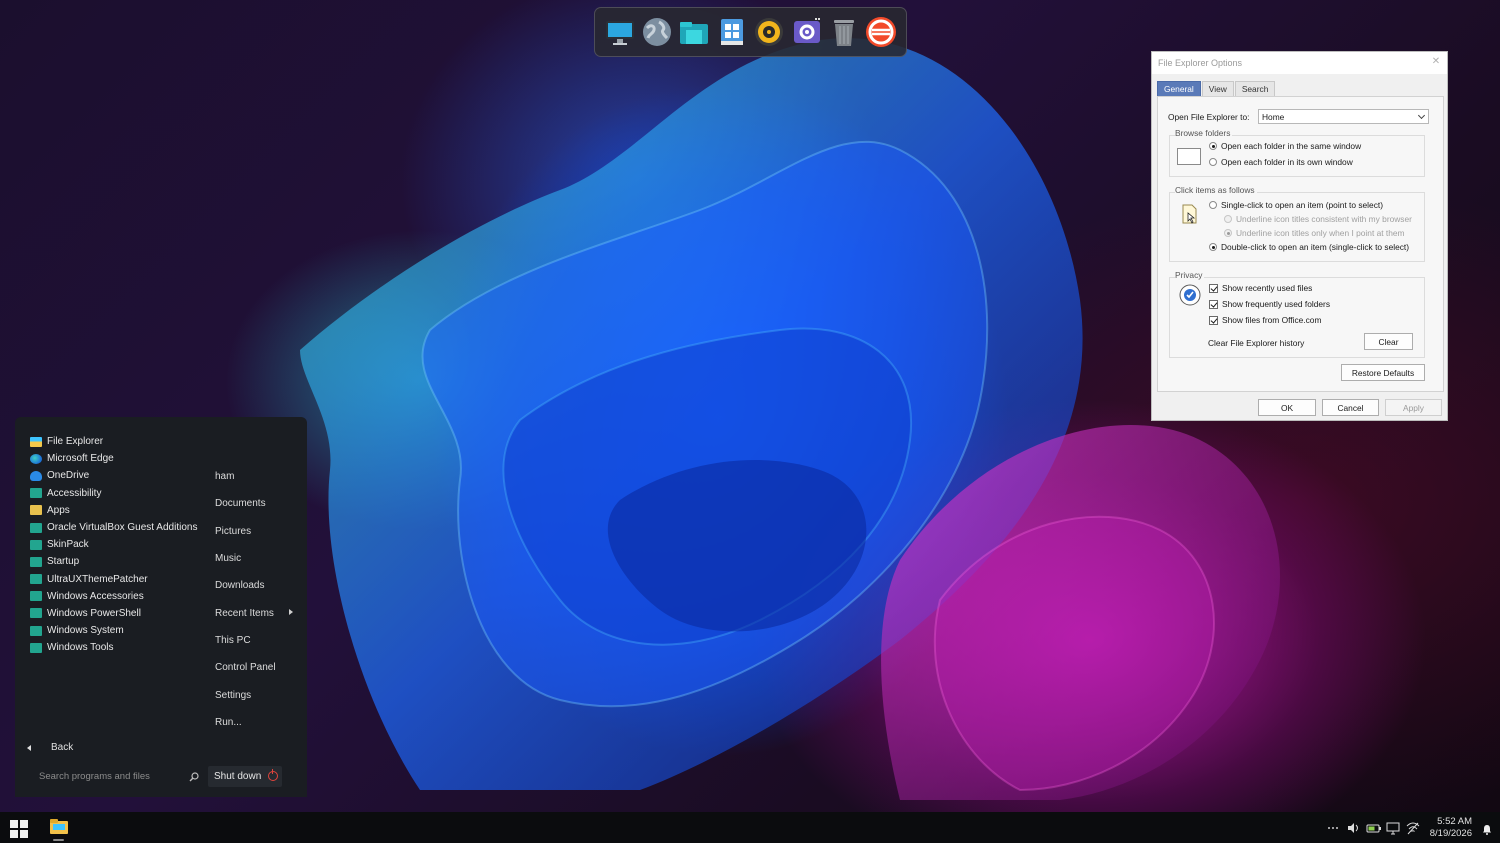 The height and width of the screenshot is (843, 1500). I want to click on active-app-indicator, so click(58, 840).